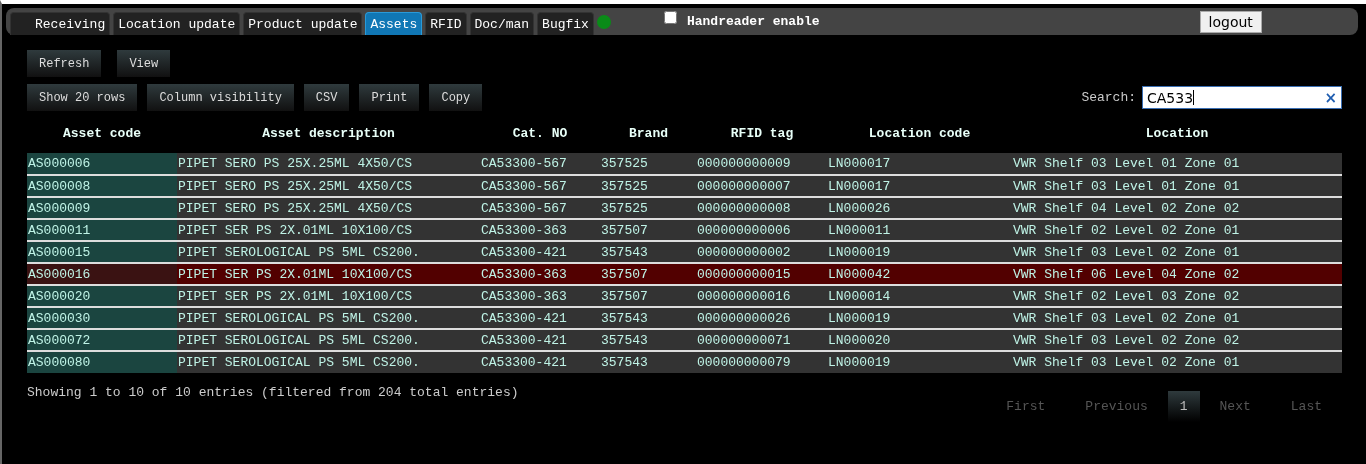  Describe the element at coordinates (102, 139) in the screenshot. I see `column-header: Asset code` at that location.